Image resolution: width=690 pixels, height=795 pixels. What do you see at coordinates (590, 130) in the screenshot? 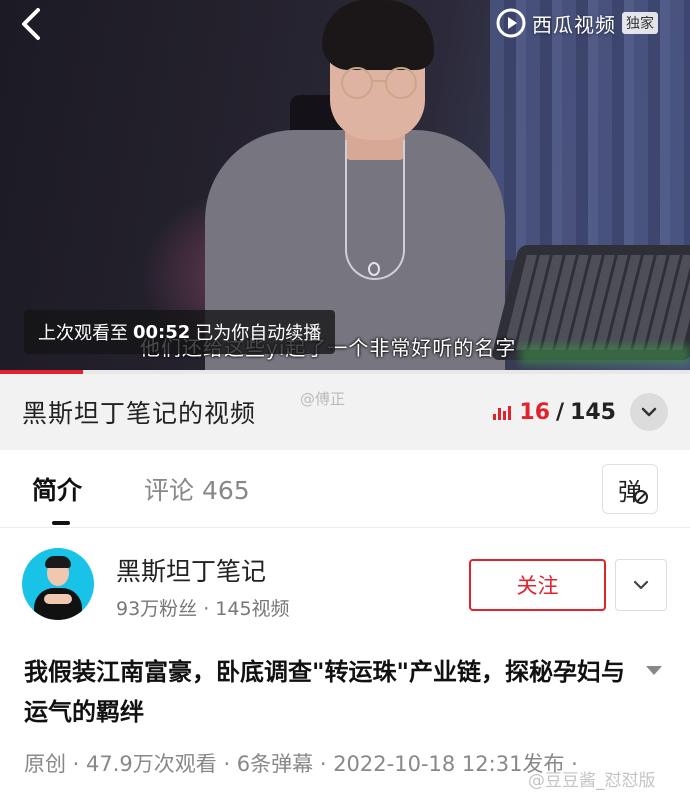
I see `curtain-background` at bounding box center [590, 130].